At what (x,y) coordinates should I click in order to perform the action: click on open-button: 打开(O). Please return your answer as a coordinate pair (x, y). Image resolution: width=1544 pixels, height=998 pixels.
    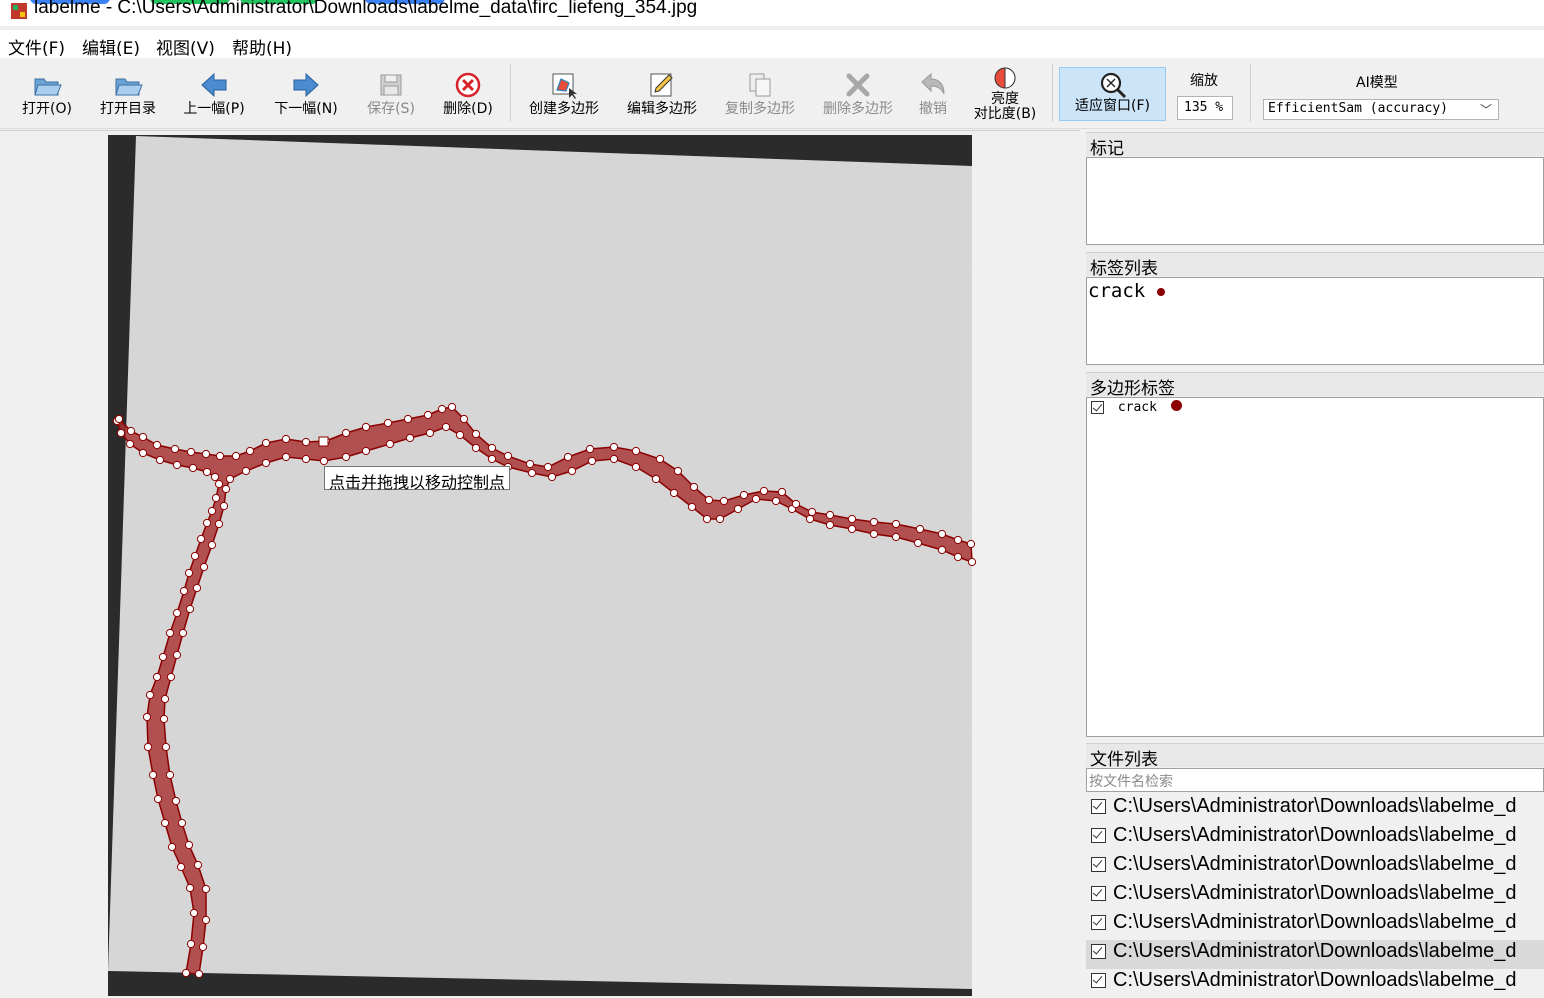
    Looking at the image, I should click on (47, 95).